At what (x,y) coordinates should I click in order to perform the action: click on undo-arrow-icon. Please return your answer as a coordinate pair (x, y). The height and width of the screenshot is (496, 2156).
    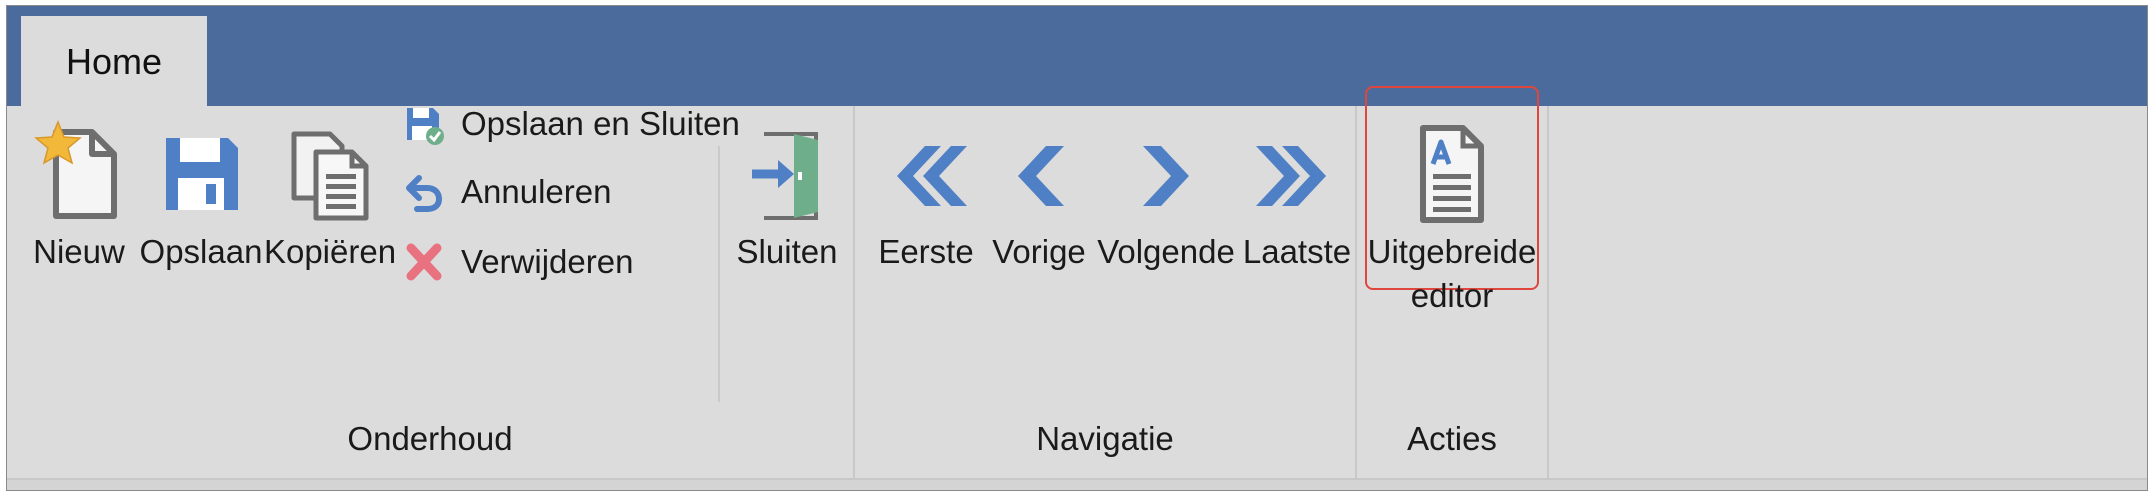
    Looking at the image, I should click on (424, 193).